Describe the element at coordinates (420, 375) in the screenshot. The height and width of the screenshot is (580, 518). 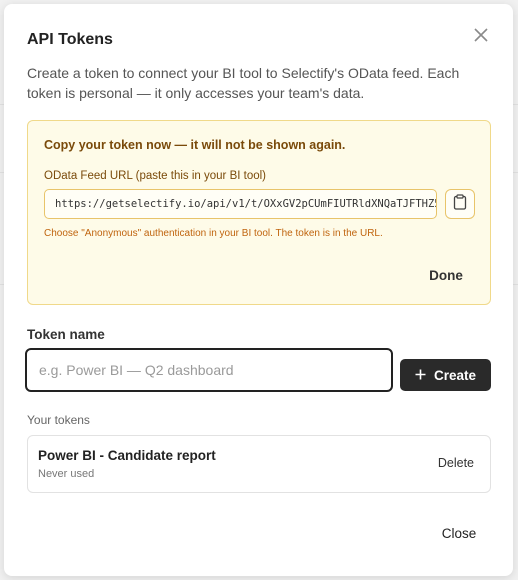
I see `plus-icon` at that location.